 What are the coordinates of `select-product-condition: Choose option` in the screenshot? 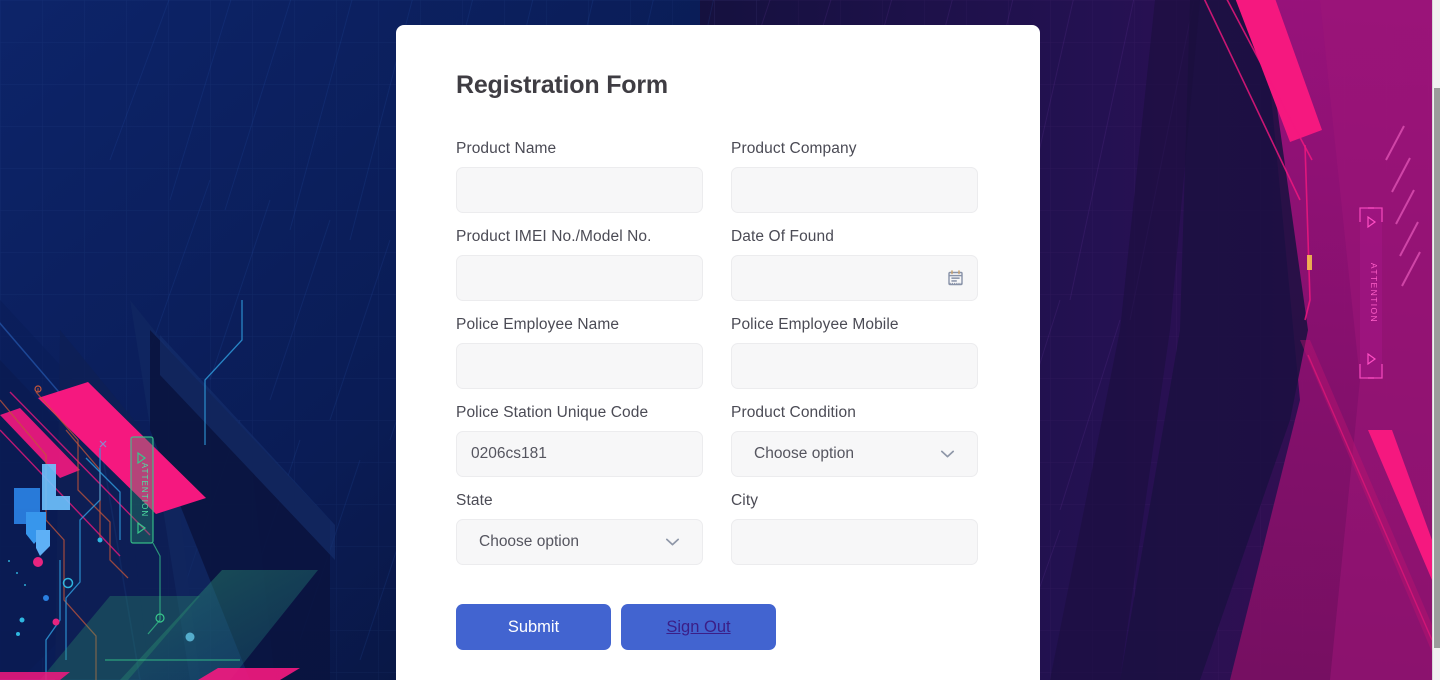 It's located at (854, 454).